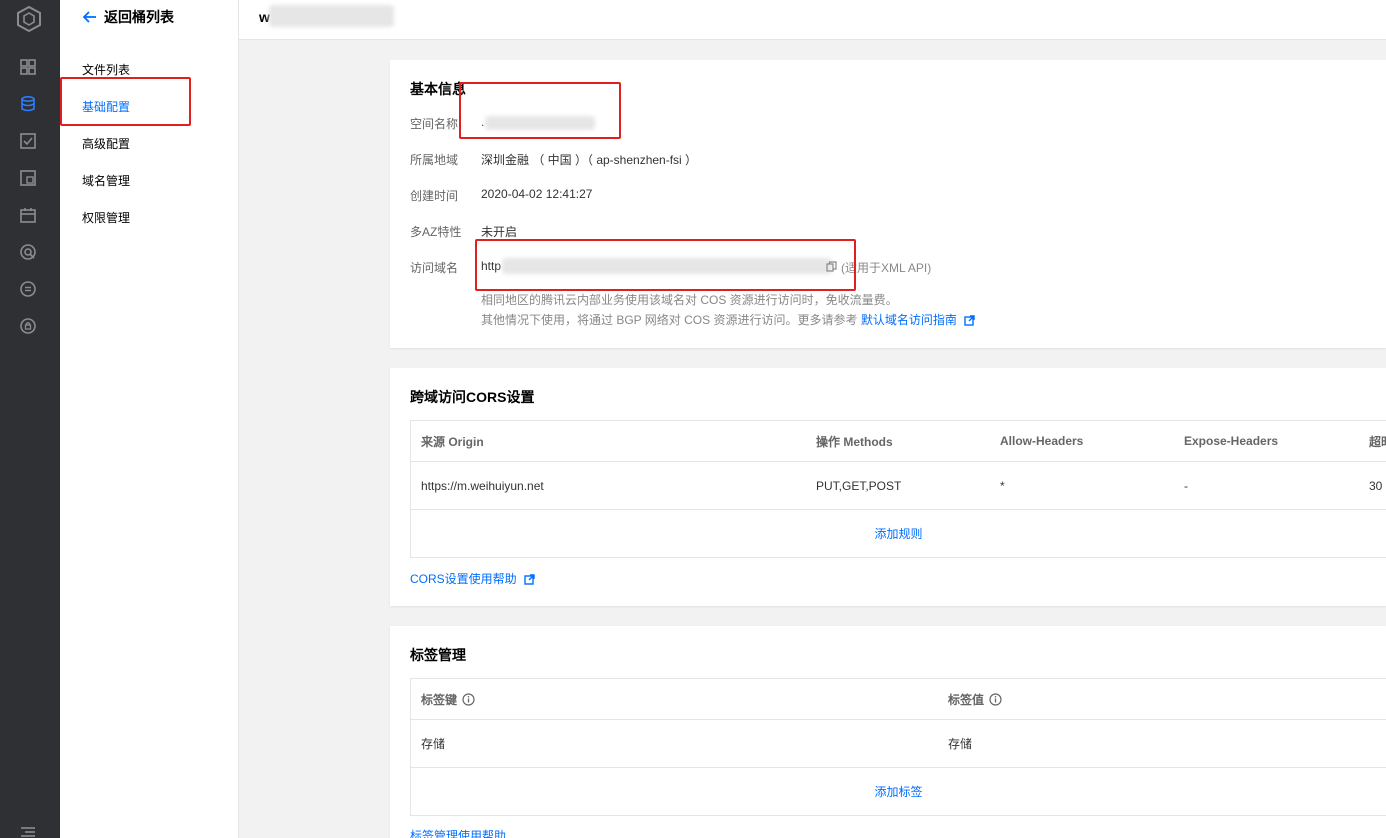  Describe the element at coordinates (960, 744) in the screenshot. I see `tag-value-value: 存储` at that location.